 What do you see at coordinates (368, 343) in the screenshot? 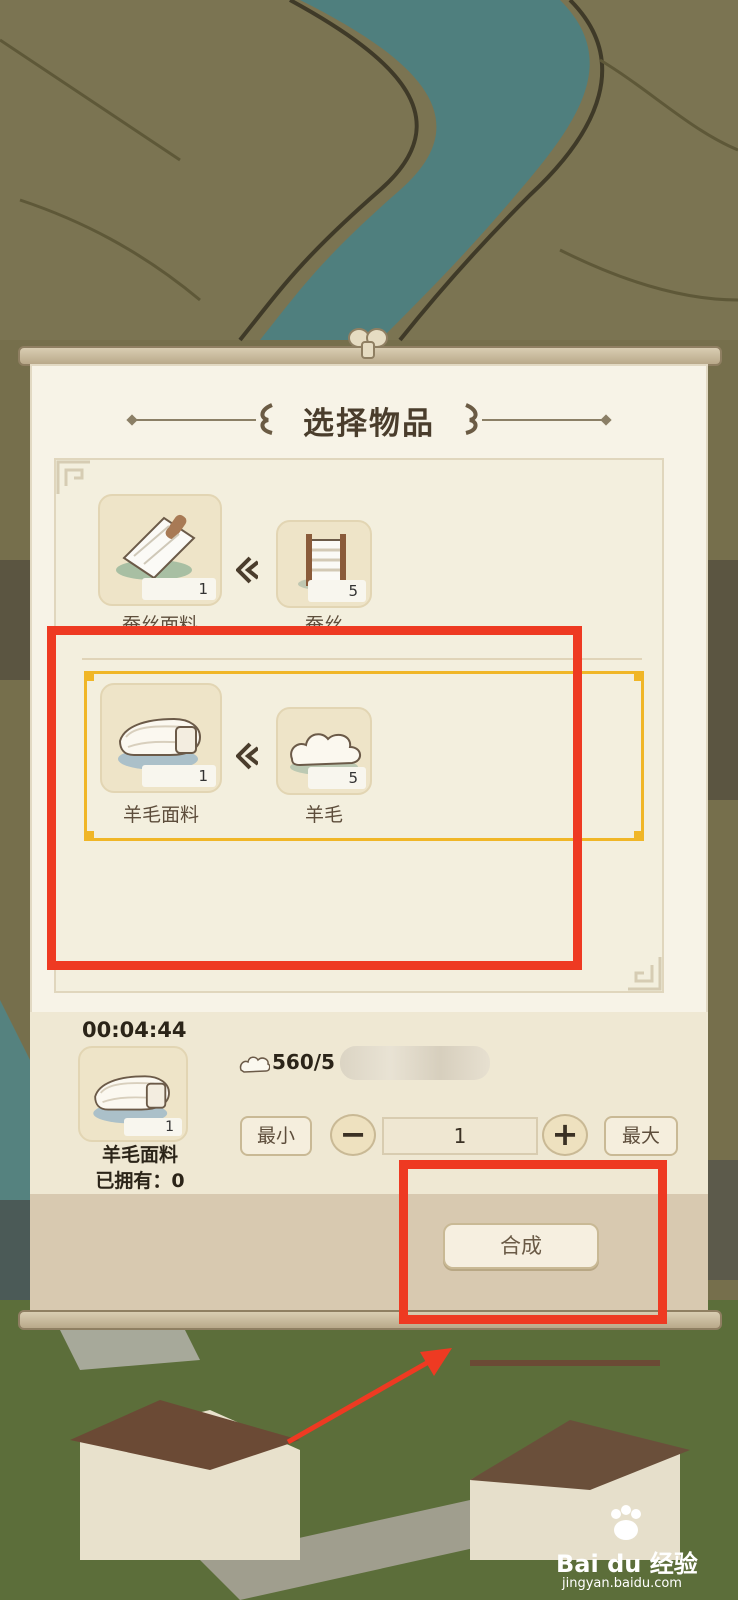
I see `ribbon-knot-icon` at bounding box center [368, 343].